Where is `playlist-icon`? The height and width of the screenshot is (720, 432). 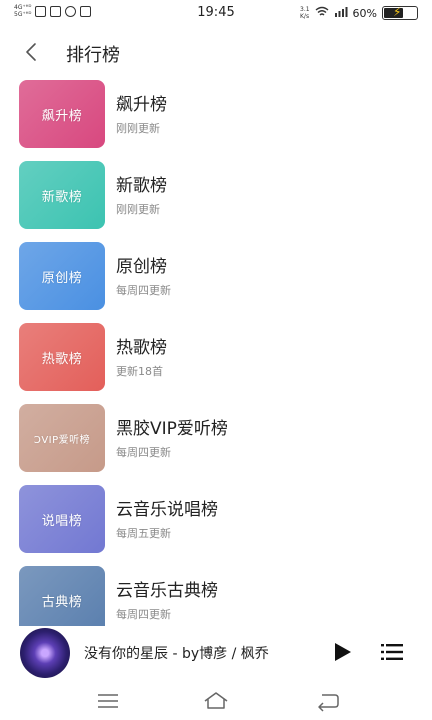 playlist-icon is located at coordinates (392, 652).